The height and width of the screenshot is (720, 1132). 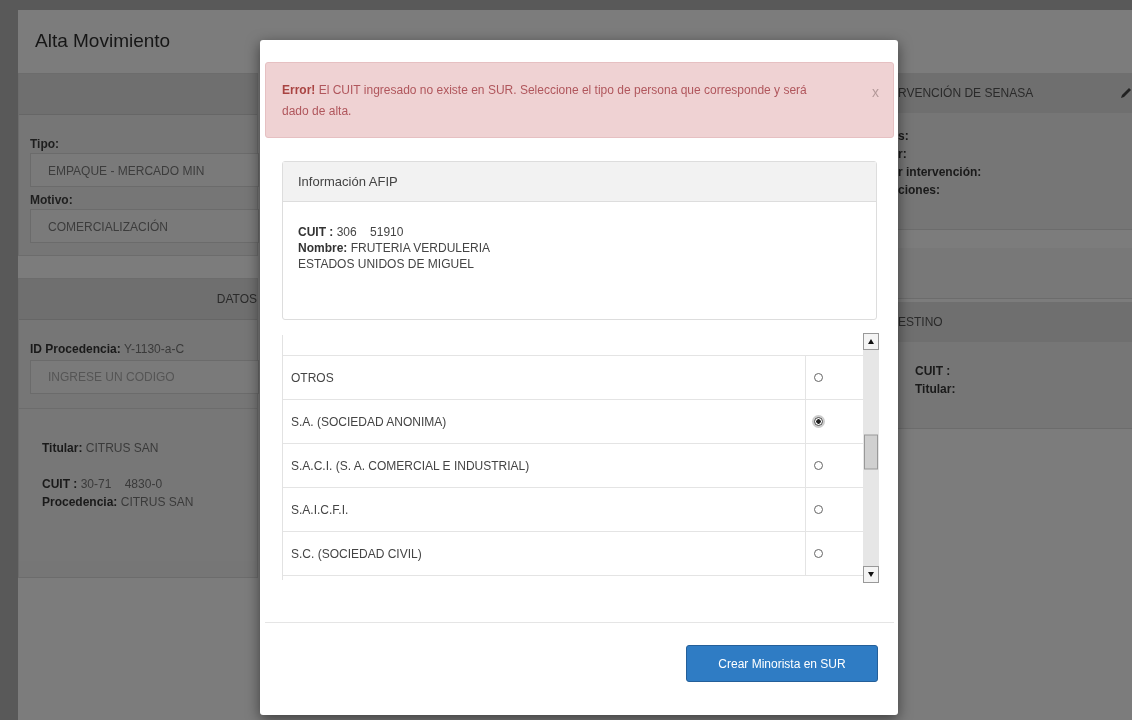 I want to click on create-button: Crear Minorista en SUR, so click(x=782, y=663).